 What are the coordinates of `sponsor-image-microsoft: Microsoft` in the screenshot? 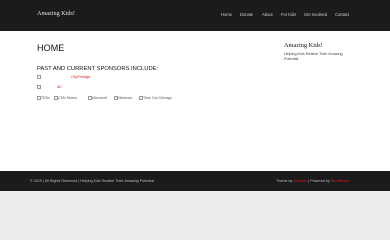 It's located at (99, 98).